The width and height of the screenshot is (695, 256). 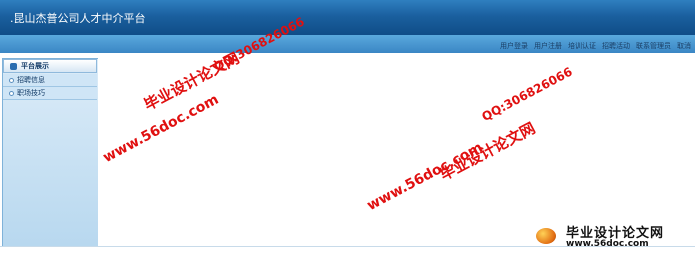 What do you see at coordinates (31, 93) in the screenshot?
I see `sidebar-item-label: 职场技巧` at bounding box center [31, 93].